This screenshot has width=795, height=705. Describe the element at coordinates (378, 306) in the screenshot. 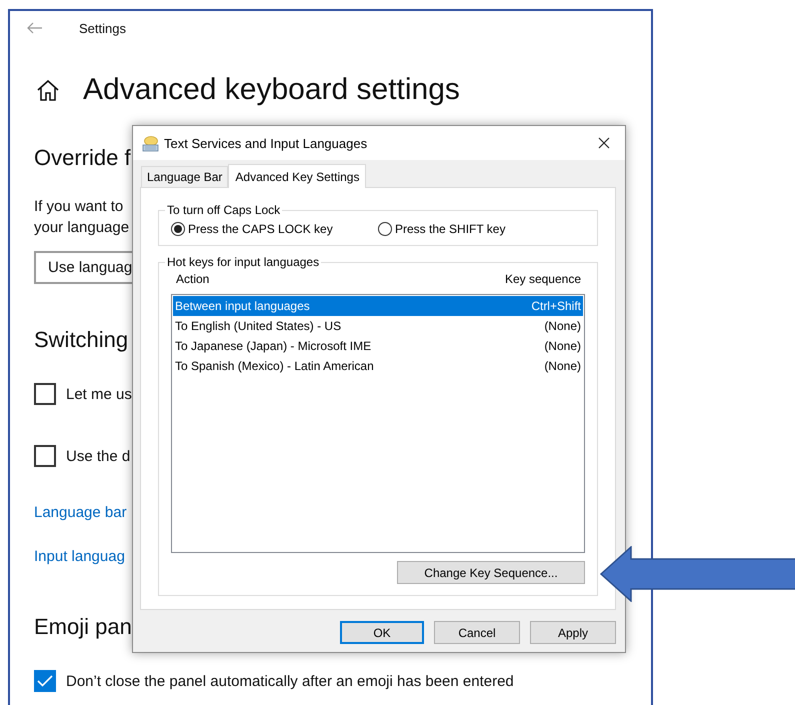

I see `list-row: Between input languages Ctrl+Shift` at that location.